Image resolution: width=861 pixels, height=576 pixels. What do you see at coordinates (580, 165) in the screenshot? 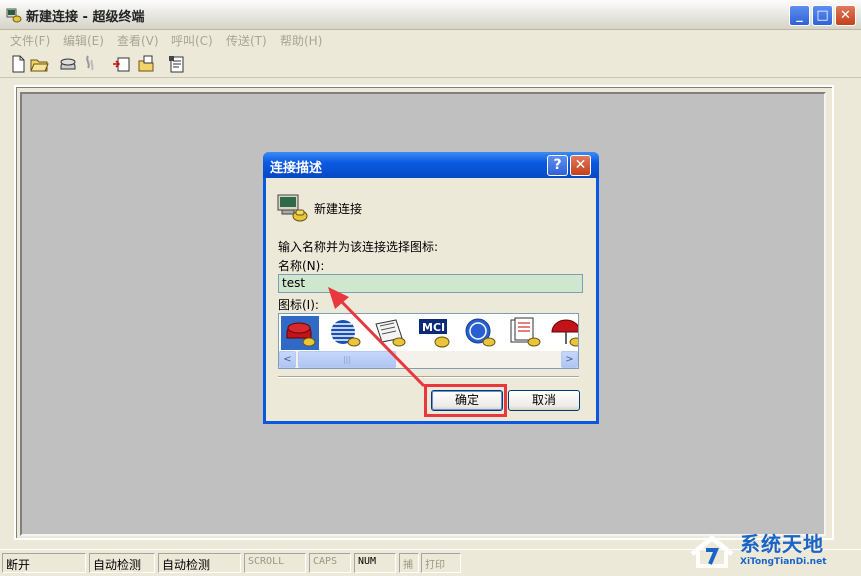
I see `dialog-close-button: ✕` at bounding box center [580, 165].